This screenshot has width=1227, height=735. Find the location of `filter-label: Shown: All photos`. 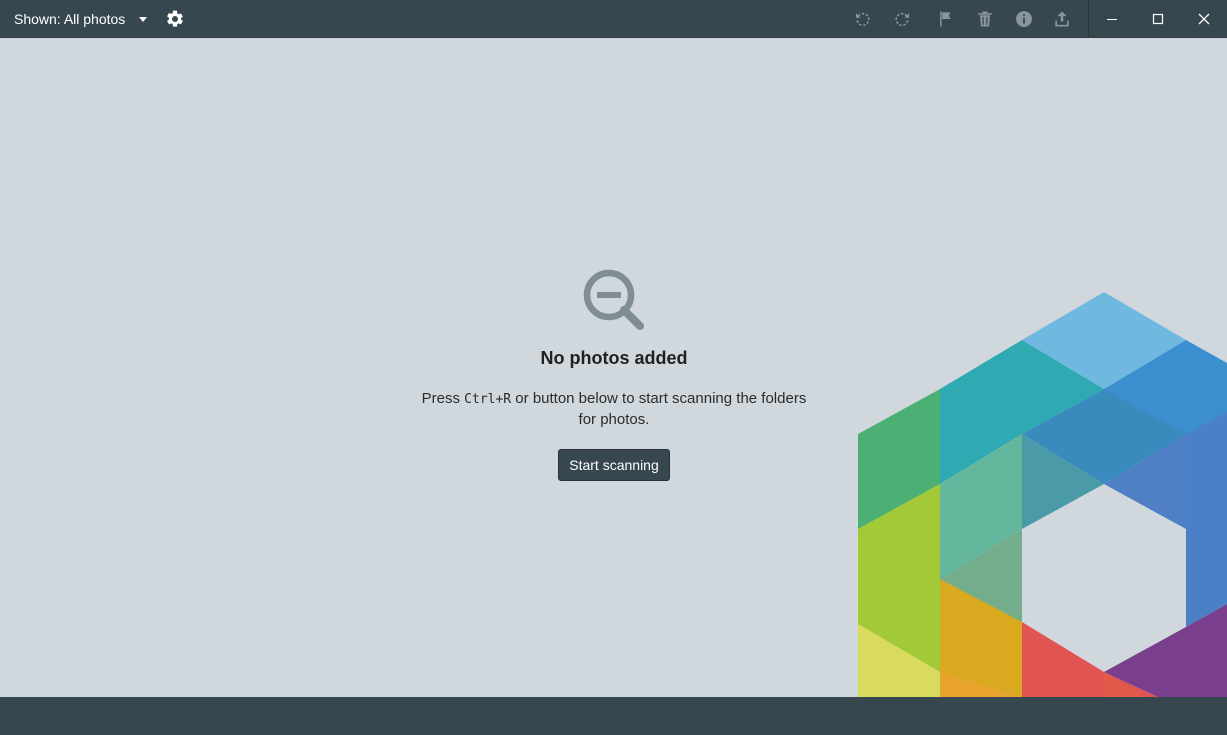

filter-label: Shown: All photos is located at coordinates (70, 19).